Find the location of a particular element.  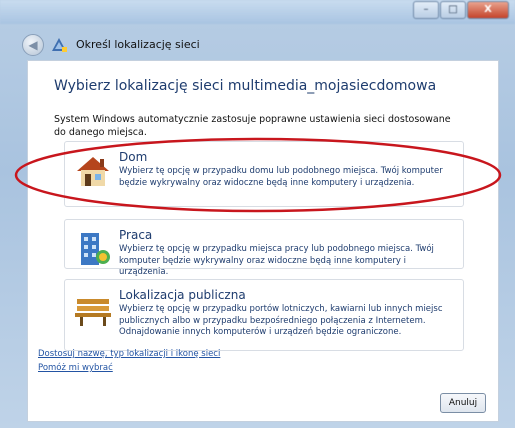

window-title: Określ lokalizację sieci is located at coordinates (138, 44).